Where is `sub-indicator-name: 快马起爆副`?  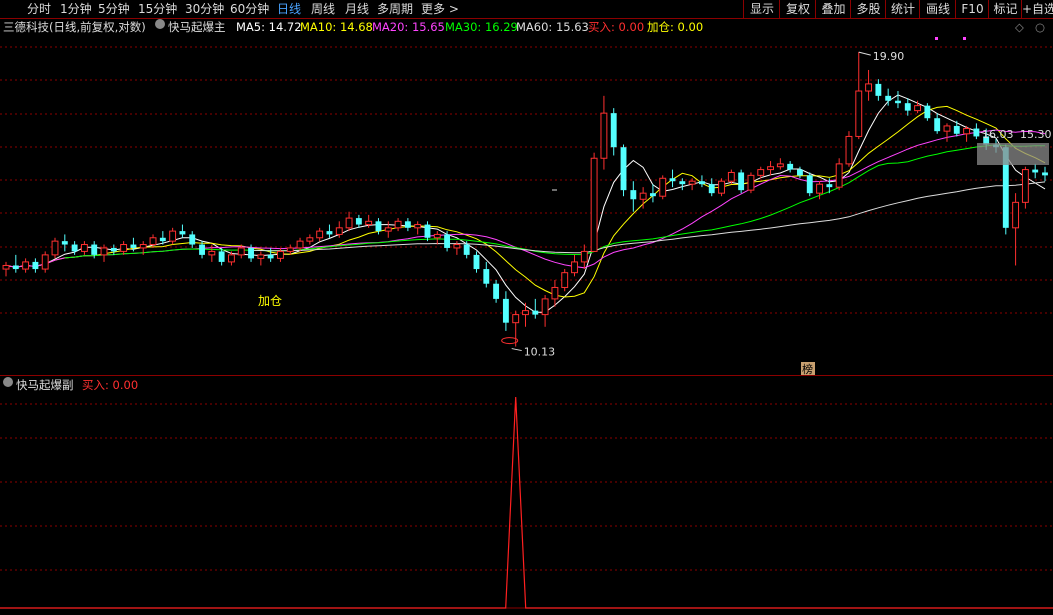
sub-indicator-name: 快马起爆副 is located at coordinates (45, 385).